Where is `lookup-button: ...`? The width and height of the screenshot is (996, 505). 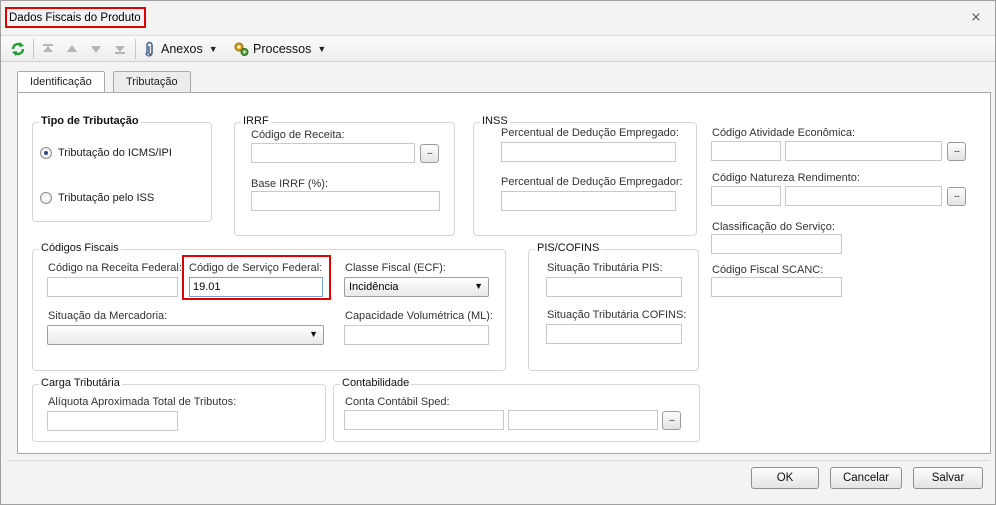 lookup-button: ... is located at coordinates (429, 153).